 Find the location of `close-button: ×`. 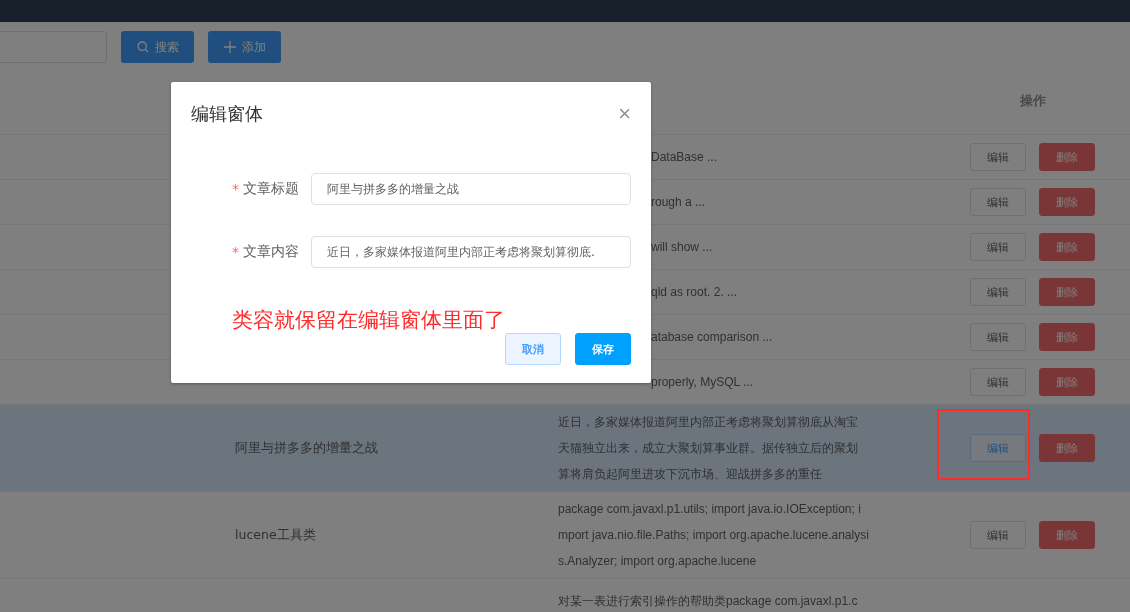

close-button: × is located at coordinates (624, 114).